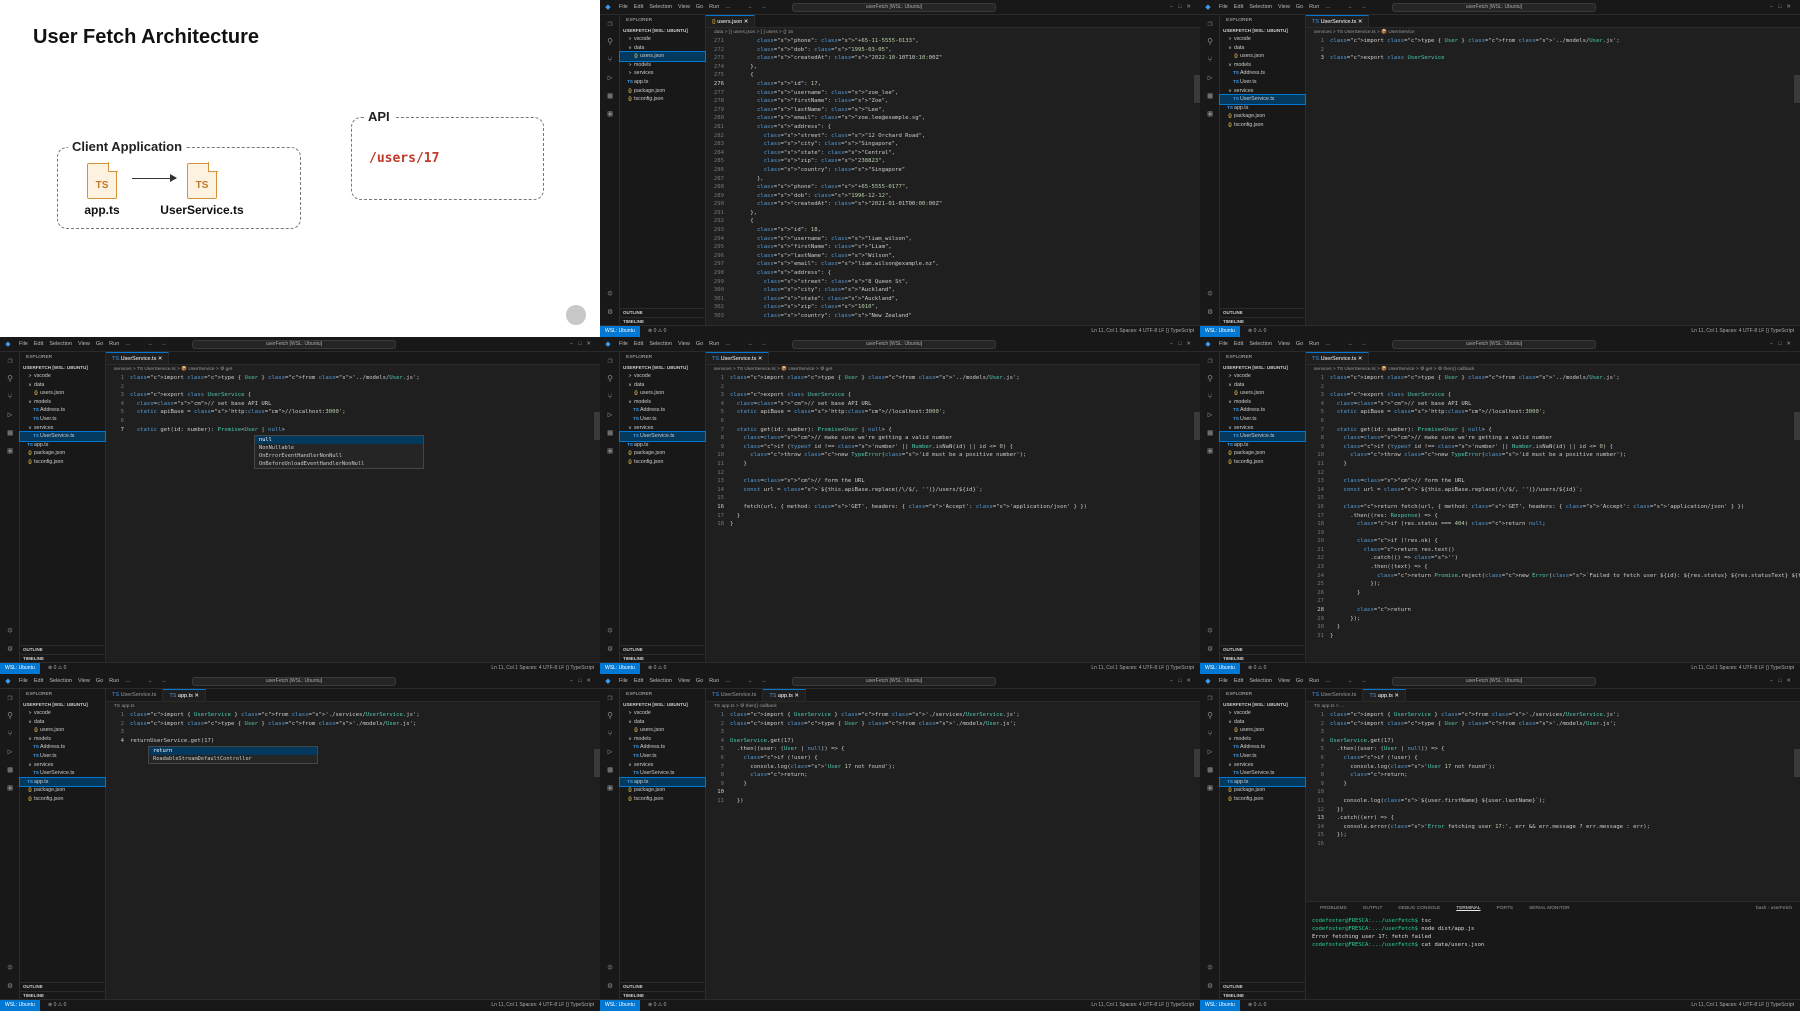  Describe the element at coordinates (662, 73) in the screenshot. I see `tree-item: > services` at that location.